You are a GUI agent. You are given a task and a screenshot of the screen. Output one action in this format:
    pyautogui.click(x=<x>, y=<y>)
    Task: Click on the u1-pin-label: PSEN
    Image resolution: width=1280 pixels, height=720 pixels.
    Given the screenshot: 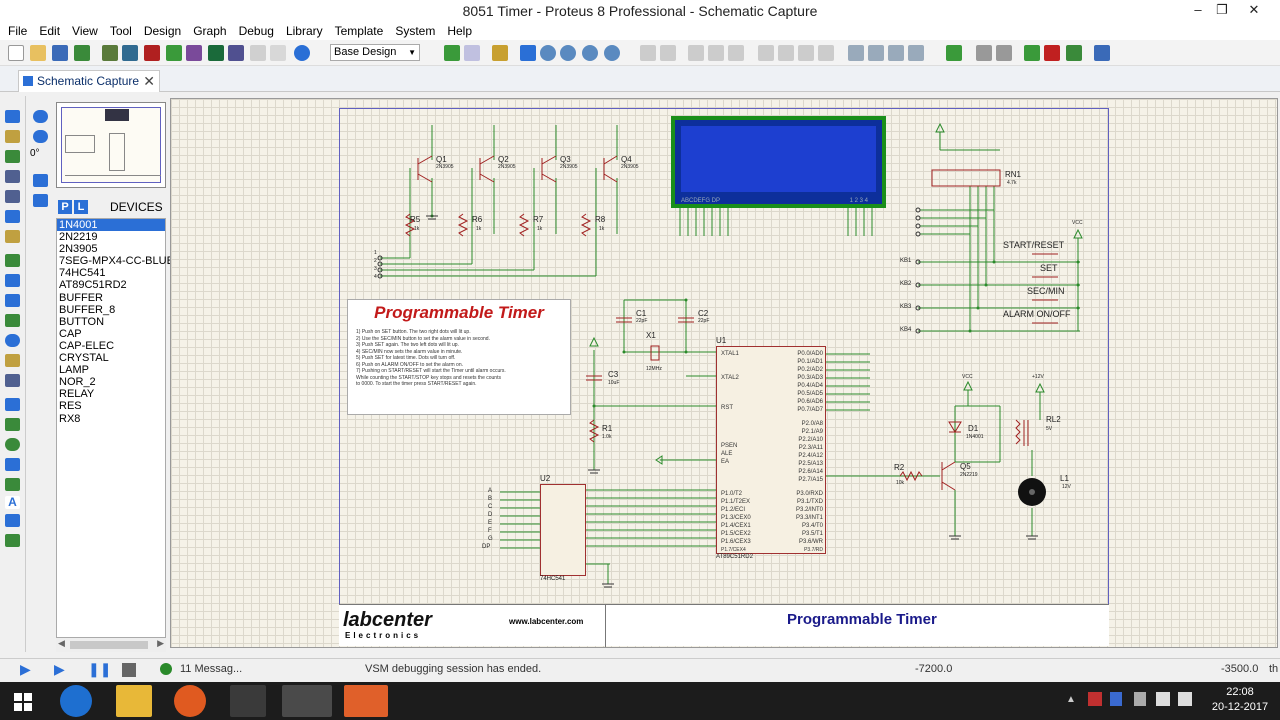 What is the action you would take?
    pyautogui.click(x=729, y=446)
    